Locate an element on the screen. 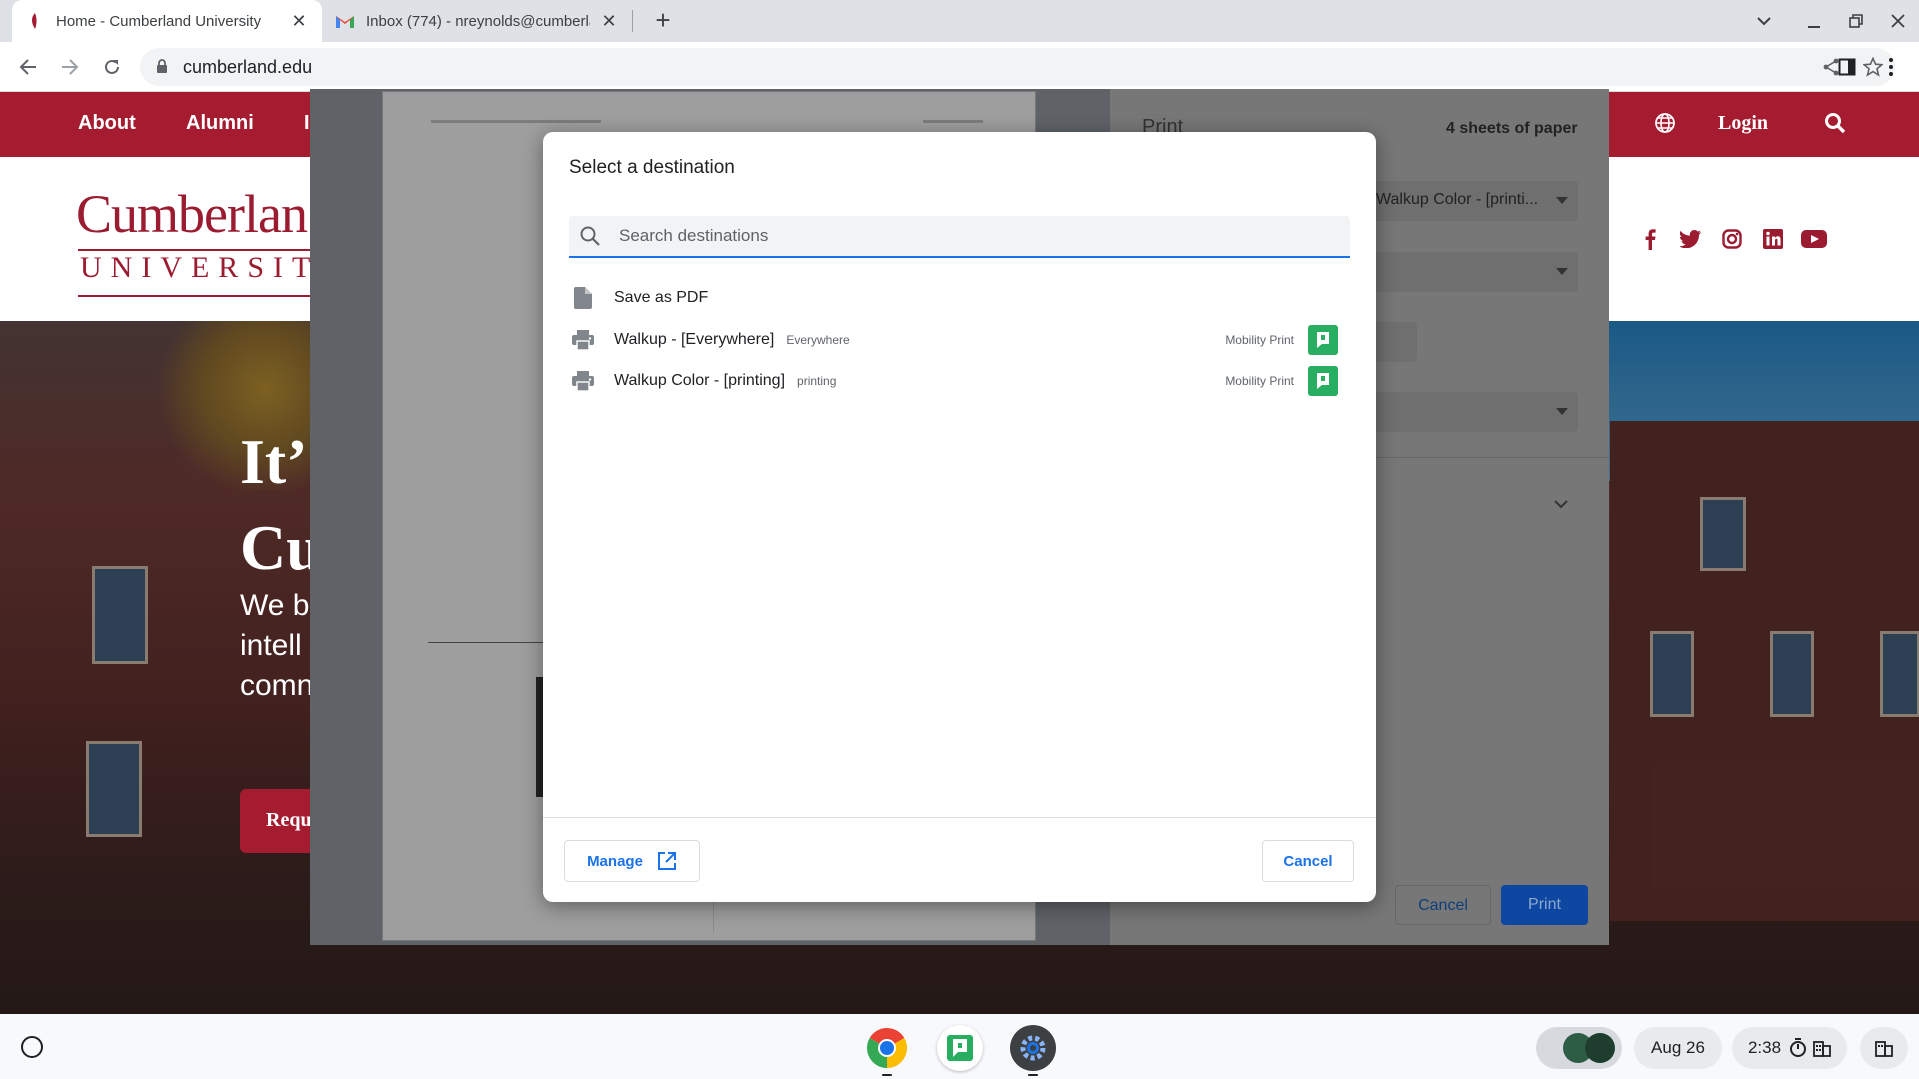 This screenshot has height=1079, width=1919. url-text: cumberland.edu is located at coordinates (248, 67).